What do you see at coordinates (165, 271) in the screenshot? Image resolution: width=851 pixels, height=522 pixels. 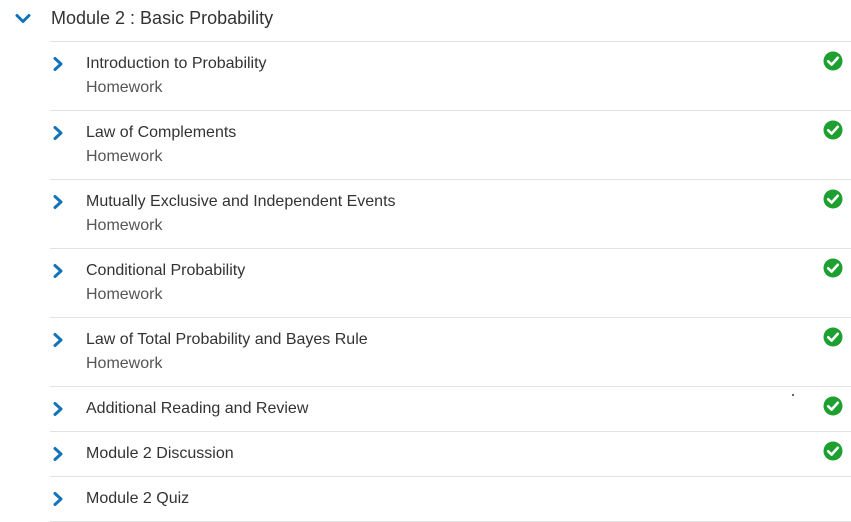 I see `module-item-title: Conditional Probability` at bounding box center [165, 271].